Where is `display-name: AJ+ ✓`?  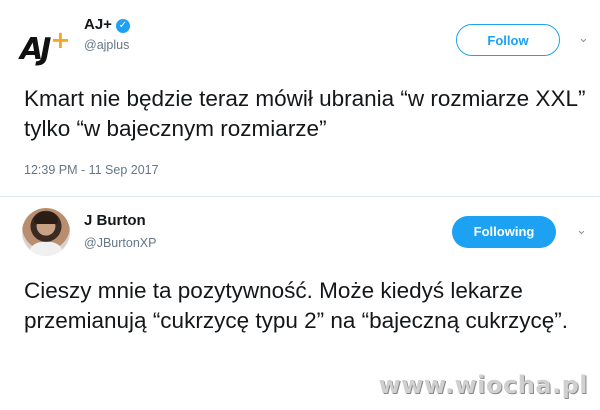 display-name: AJ+ ✓ is located at coordinates (107, 24).